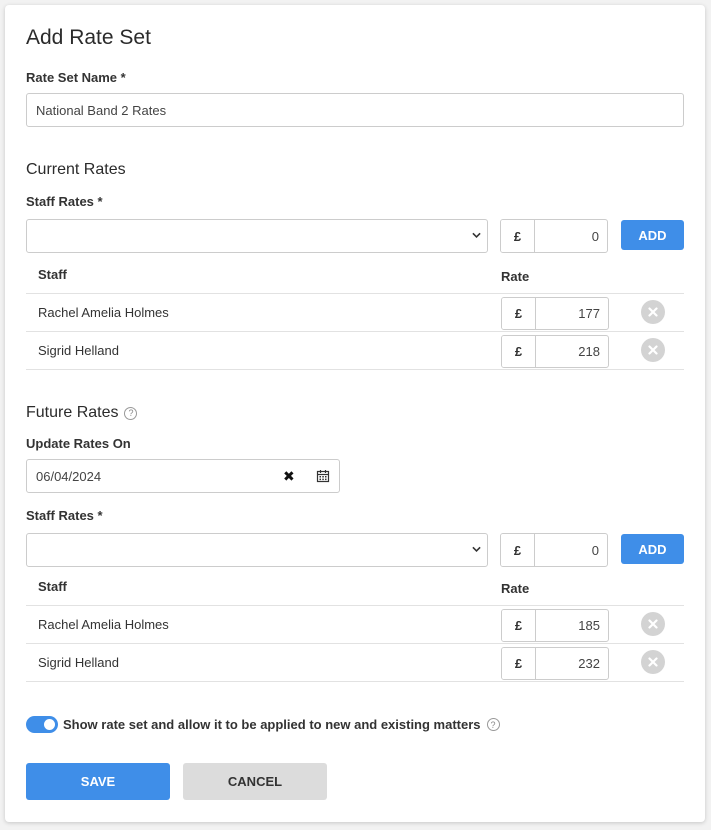 The width and height of the screenshot is (711, 830). Describe the element at coordinates (652, 235) in the screenshot. I see `current-add-button: ADD` at that location.